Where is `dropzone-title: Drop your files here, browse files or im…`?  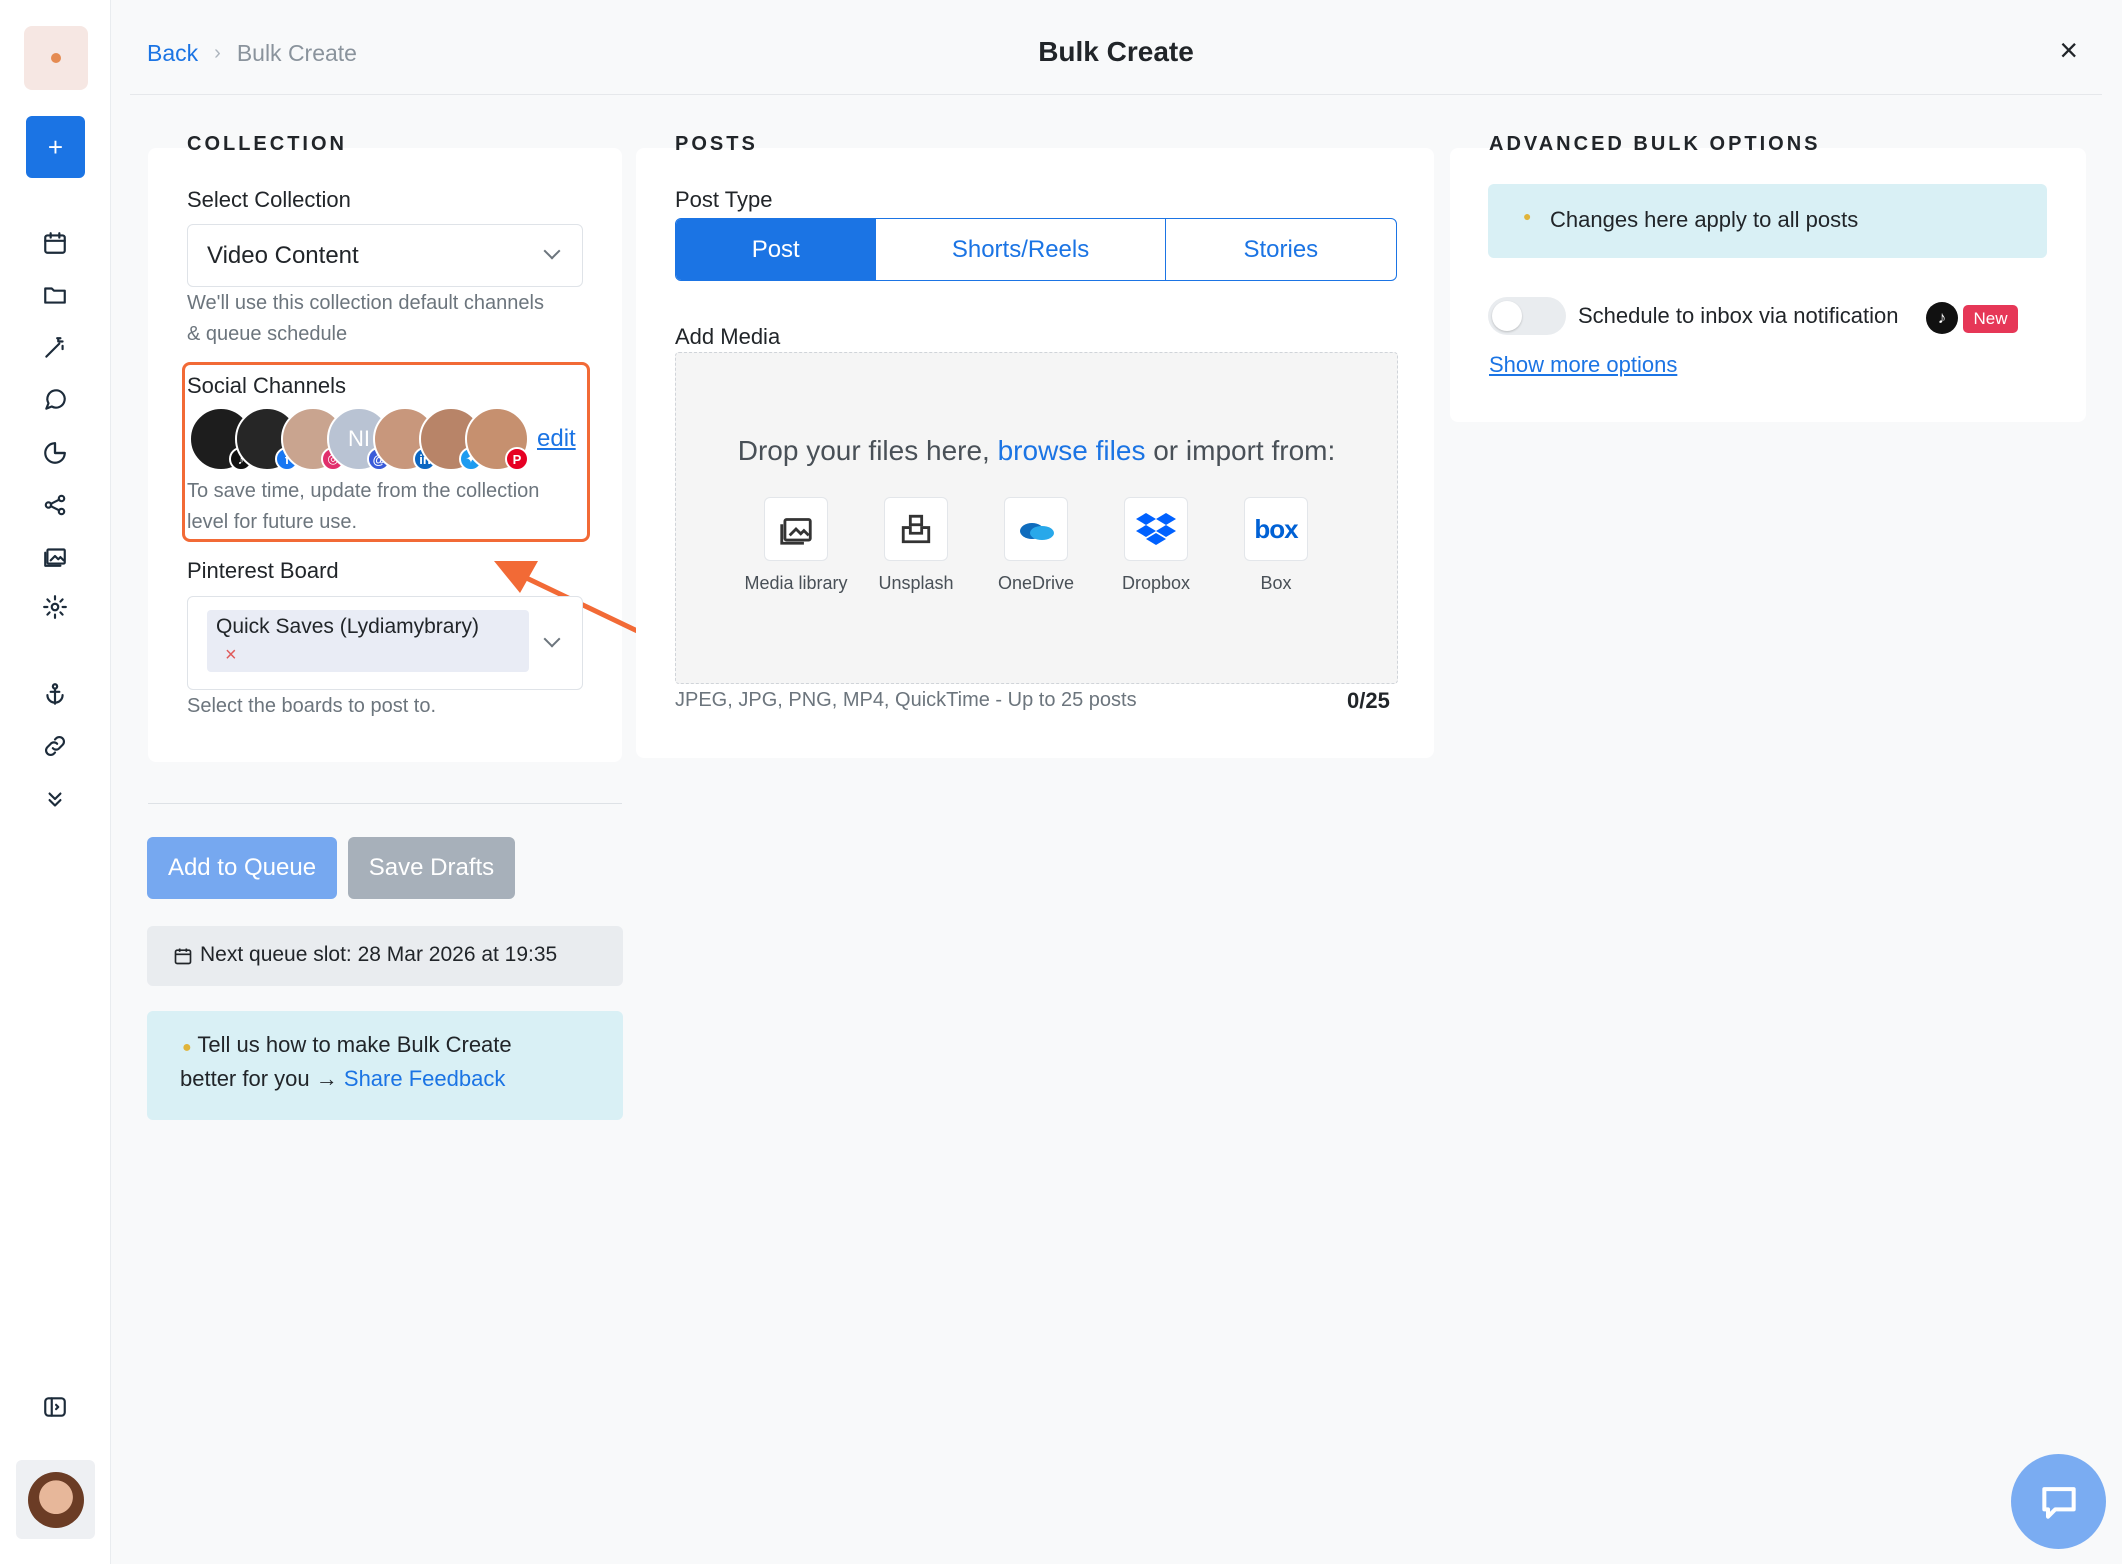
dropzone-title: Drop your files here, browse files or im… is located at coordinates (1036, 451).